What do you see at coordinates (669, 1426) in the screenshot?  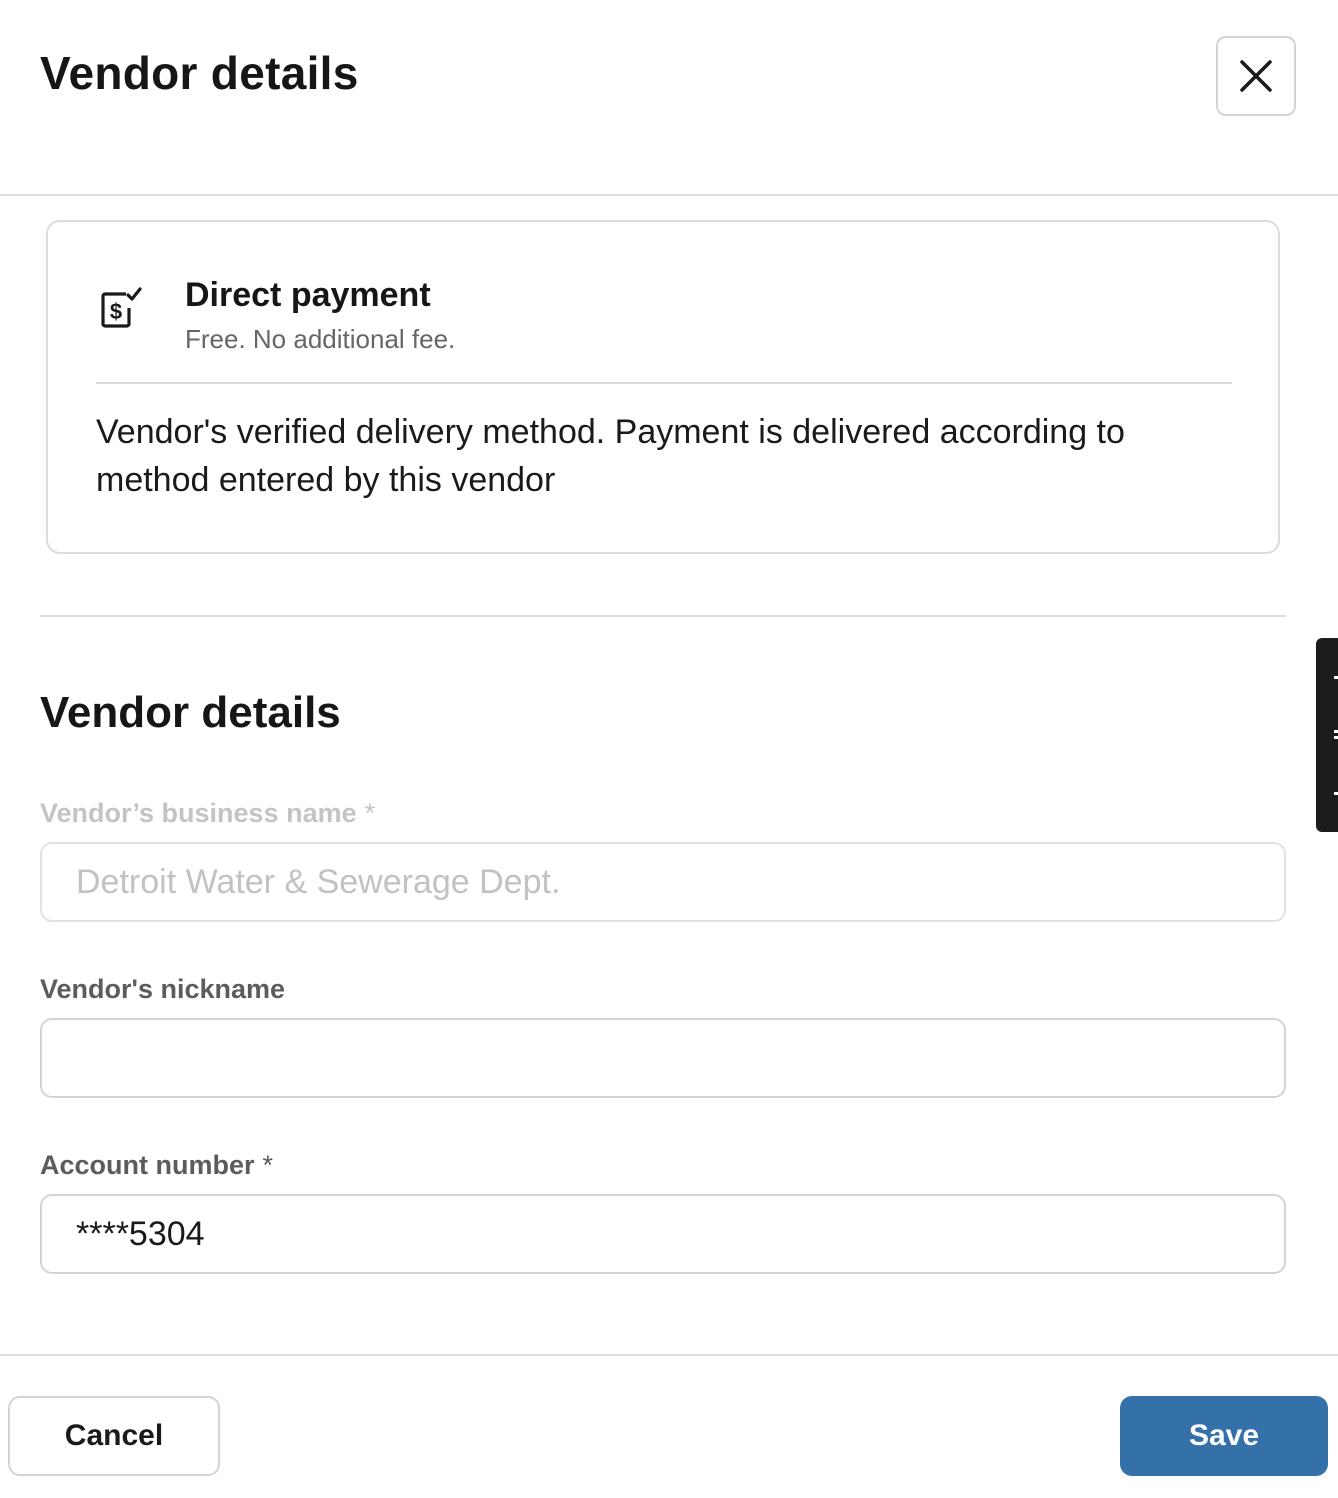 I see `dialog-footer: Cancel Save` at bounding box center [669, 1426].